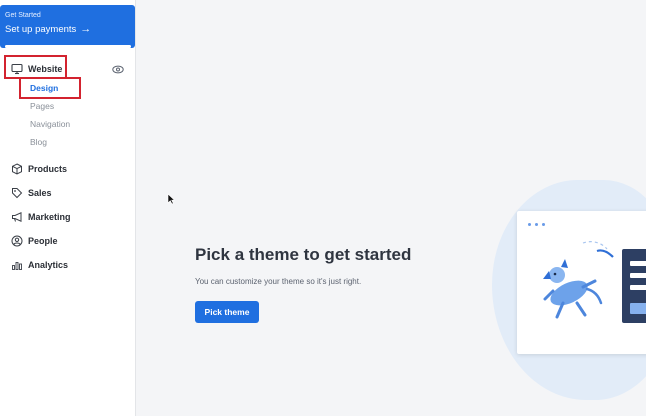 The image size is (646, 416). Describe the element at coordinates (23, 15) in the screenshot. I see `get-started-label: Get Started` at that location.